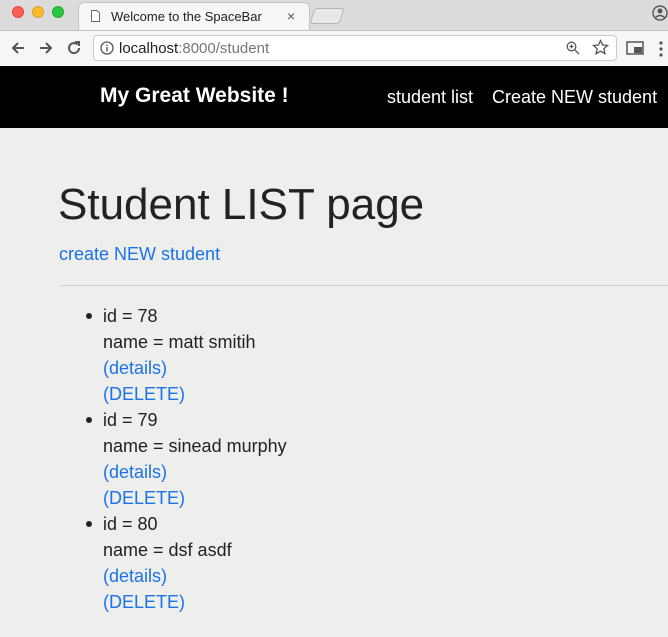 The image size is (668, 637). What do you see at coordinates (635, 48) in the screenshot?
I see `cast-icon` at bounding box center [635, 48].